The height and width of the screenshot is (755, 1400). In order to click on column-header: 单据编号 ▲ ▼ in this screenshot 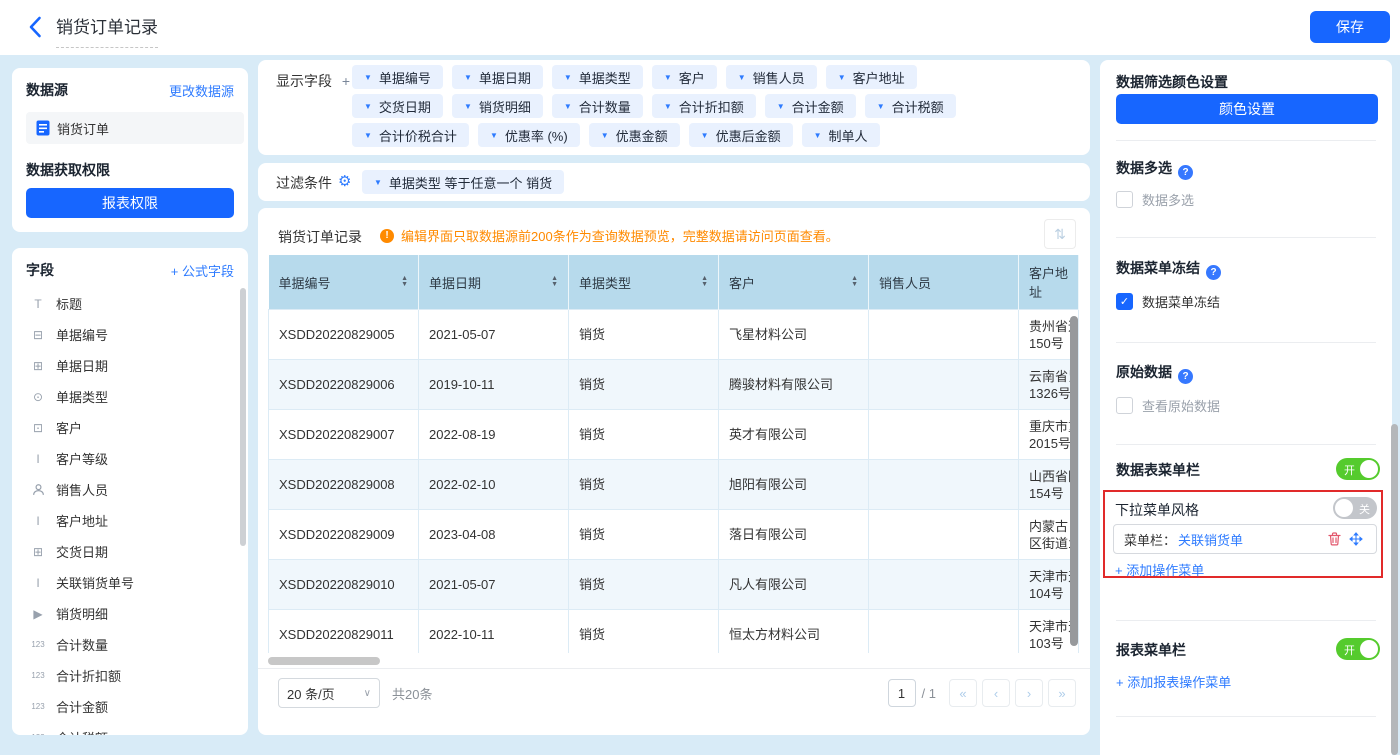, I will do `click(343, 282)`.